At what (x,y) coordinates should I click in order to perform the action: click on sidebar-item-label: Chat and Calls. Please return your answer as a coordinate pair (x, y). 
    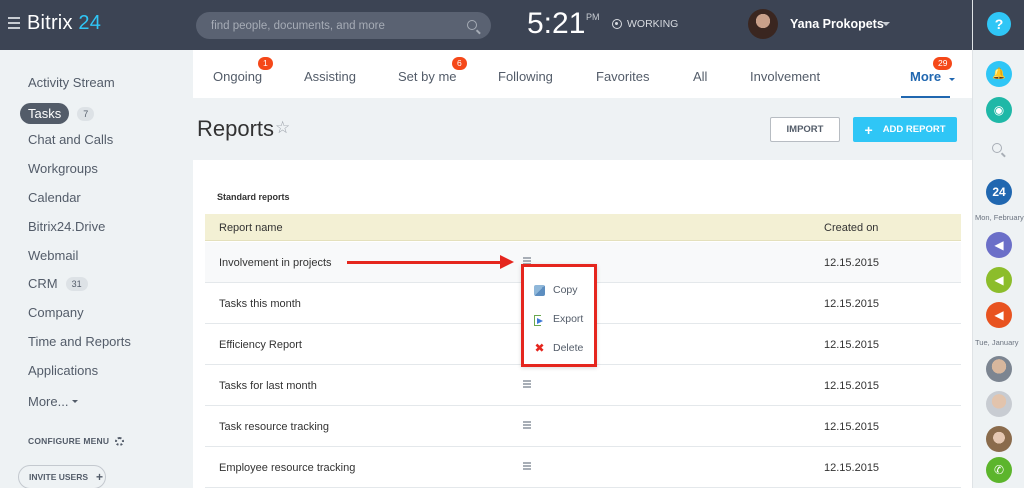
    Looking at the image, I should click on (71, 139).